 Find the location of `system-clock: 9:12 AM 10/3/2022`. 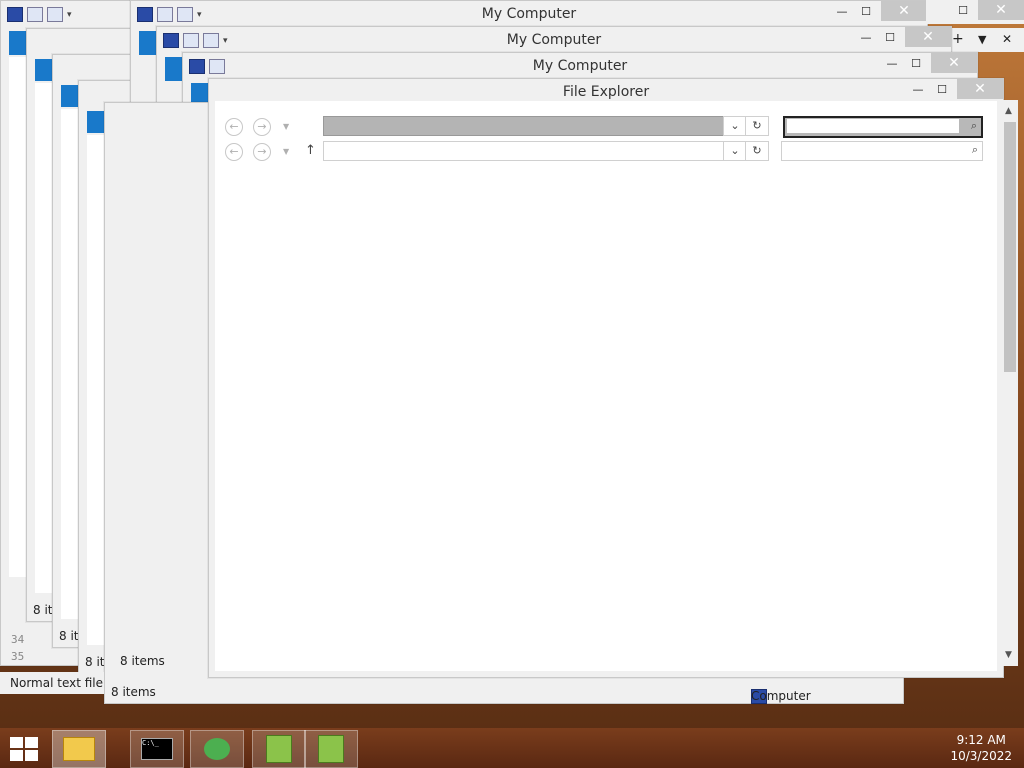

system-clock: 9:12 AM 10/3/2022 is located at coordinates (981, 748).